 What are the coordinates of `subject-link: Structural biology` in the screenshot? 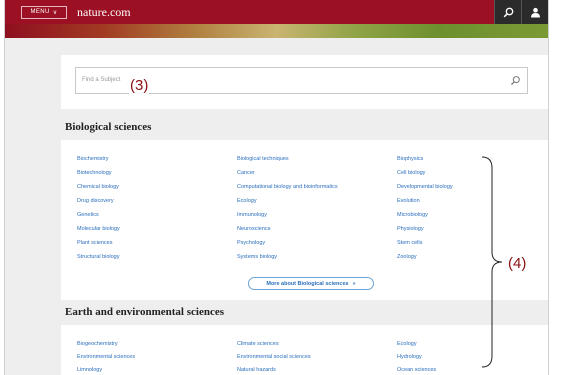 It's located at (98, 257).